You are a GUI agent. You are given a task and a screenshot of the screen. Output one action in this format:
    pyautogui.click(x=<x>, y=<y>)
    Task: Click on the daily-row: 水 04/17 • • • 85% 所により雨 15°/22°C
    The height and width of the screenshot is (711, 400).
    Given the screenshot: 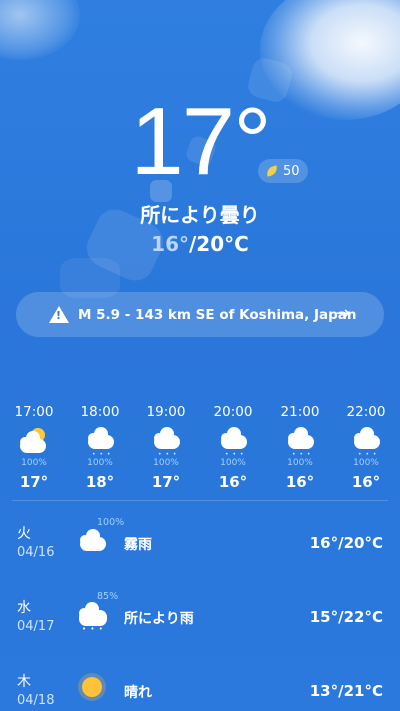 What is the action you would take?
    pyautogui.click(x=200, y=619)
    